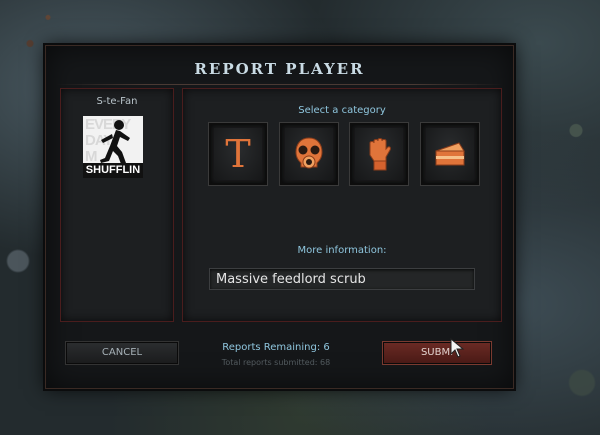 The image size is (600, 435). What do you see at coordinates (122, 353) in the screenshot?
I see `cancel-button: CANCEL` at bounding box center [122, 353].